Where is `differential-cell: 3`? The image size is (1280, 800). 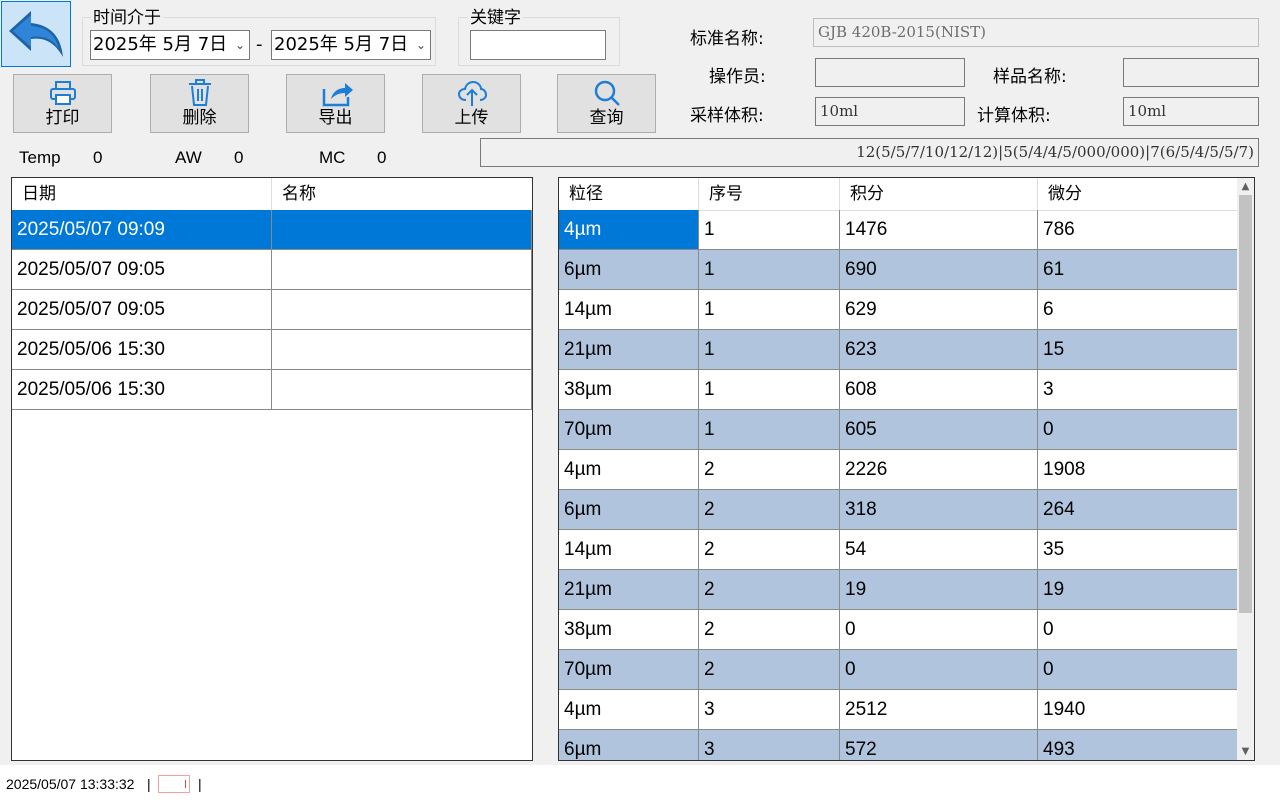 differential-cell: 3 is located at coordinates (1138, 390).